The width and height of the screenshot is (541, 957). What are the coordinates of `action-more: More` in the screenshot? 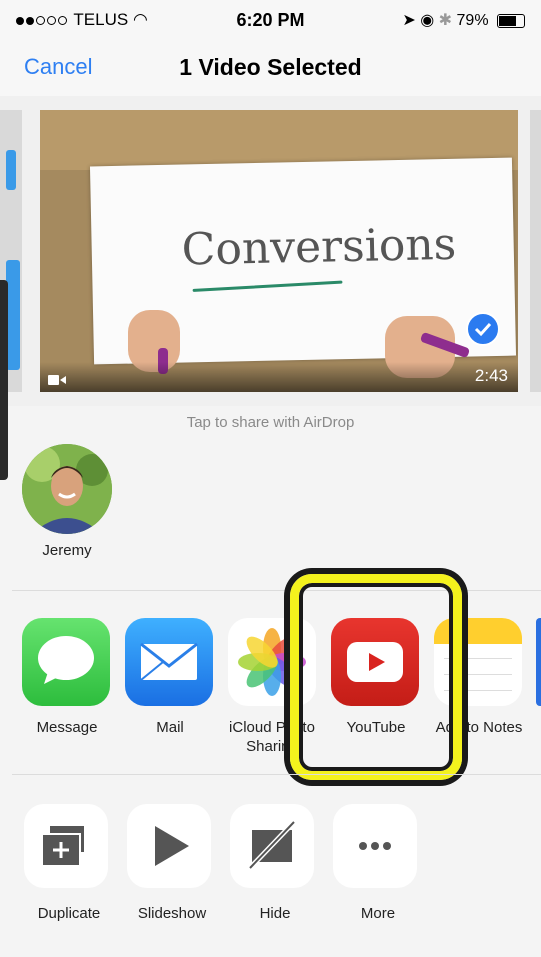 It's located at (378, 863).